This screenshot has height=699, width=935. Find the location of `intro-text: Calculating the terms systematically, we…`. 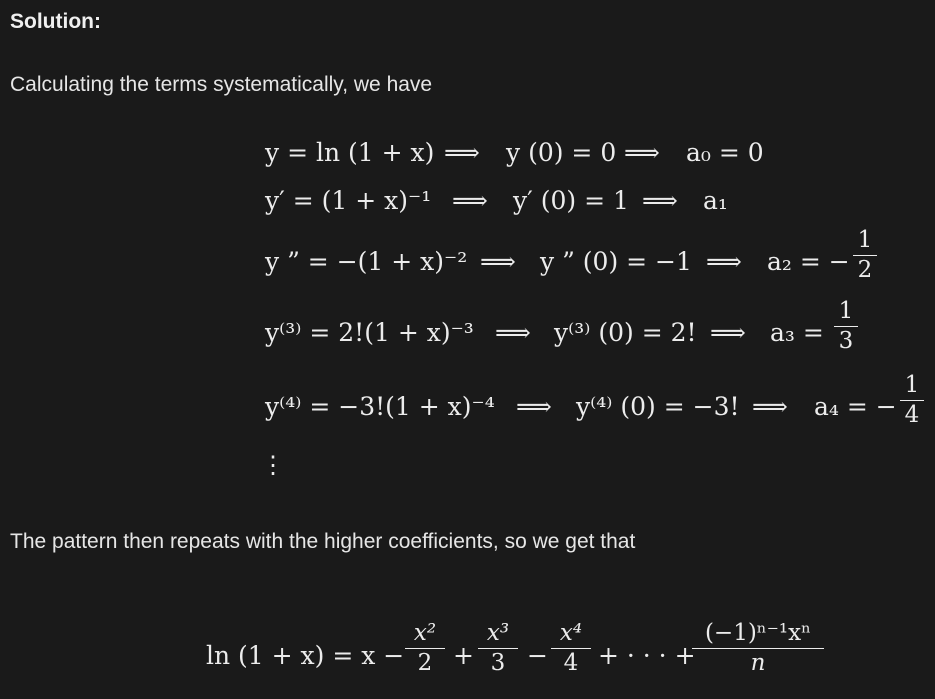

intro-text: Calculating the terms systematically, we… is located at coordinates (221, 84).